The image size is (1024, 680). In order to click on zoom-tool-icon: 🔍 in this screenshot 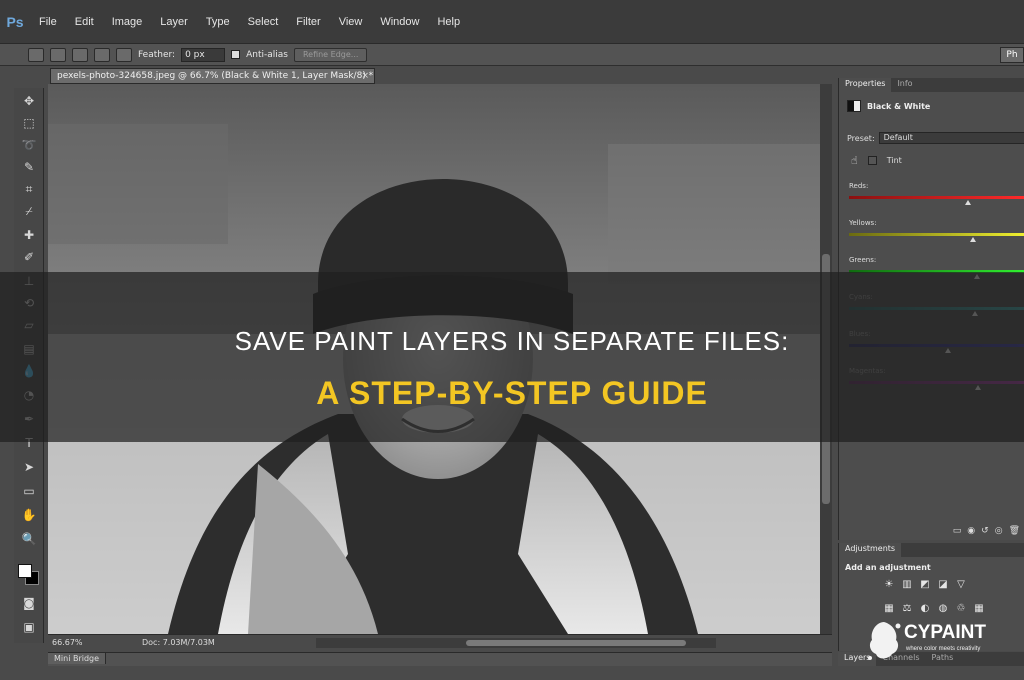, I will do `click(29, 539)`.